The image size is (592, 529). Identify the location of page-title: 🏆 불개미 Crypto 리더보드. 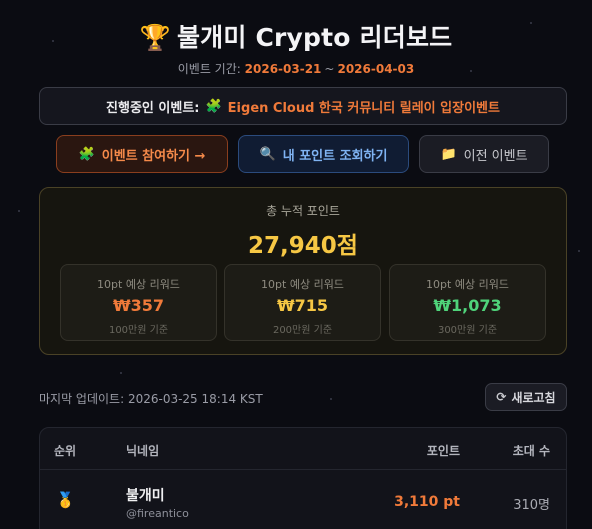
(296, 36).